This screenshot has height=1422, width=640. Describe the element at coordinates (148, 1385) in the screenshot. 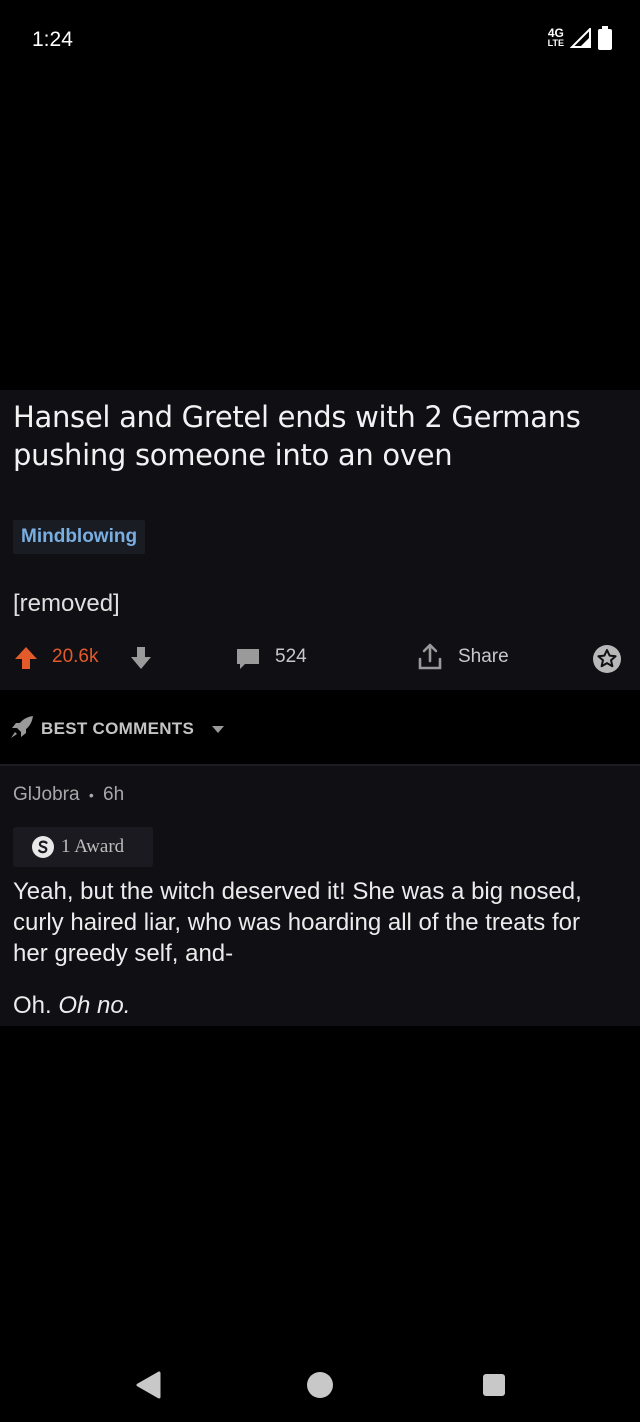

I see `back-triangle-icon` at that location.